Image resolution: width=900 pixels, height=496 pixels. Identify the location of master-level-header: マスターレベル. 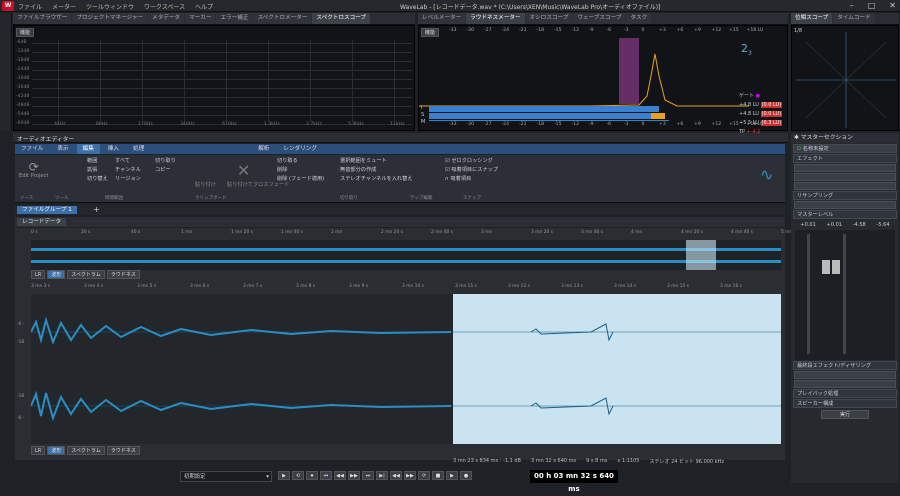
(845, 214).